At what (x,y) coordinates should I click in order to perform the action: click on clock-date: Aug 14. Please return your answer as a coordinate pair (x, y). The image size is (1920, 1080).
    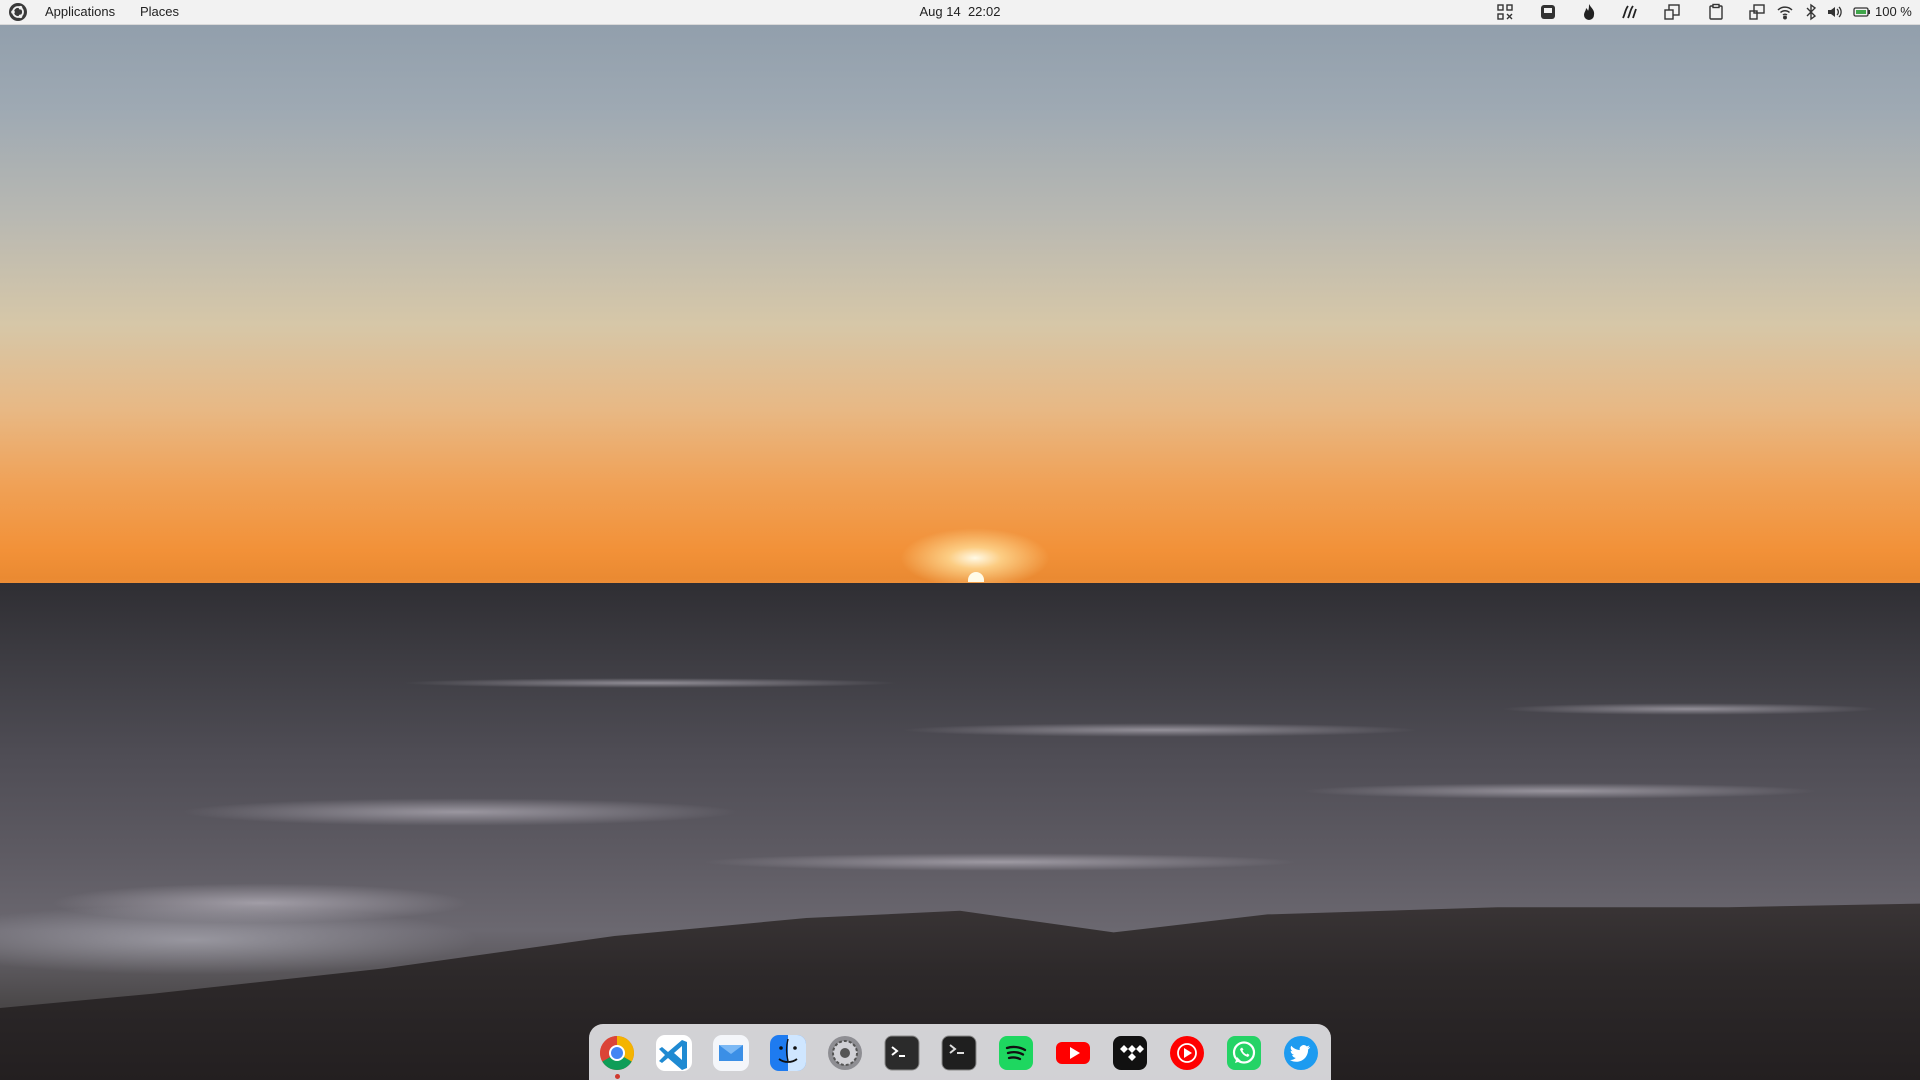
    Looking at the image, I should click on (940, 11).